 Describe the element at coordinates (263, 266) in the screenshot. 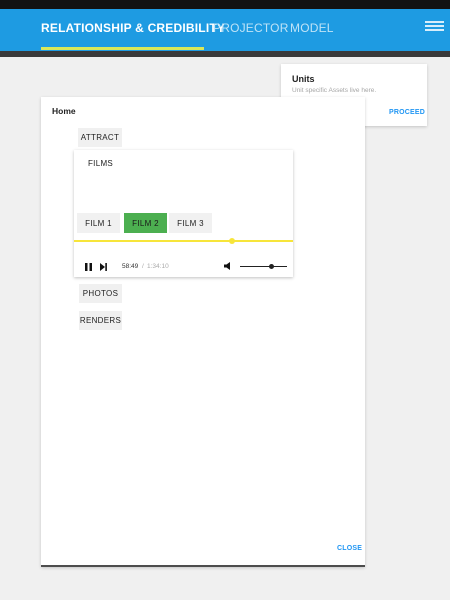

I see `volume-slider` at that location.